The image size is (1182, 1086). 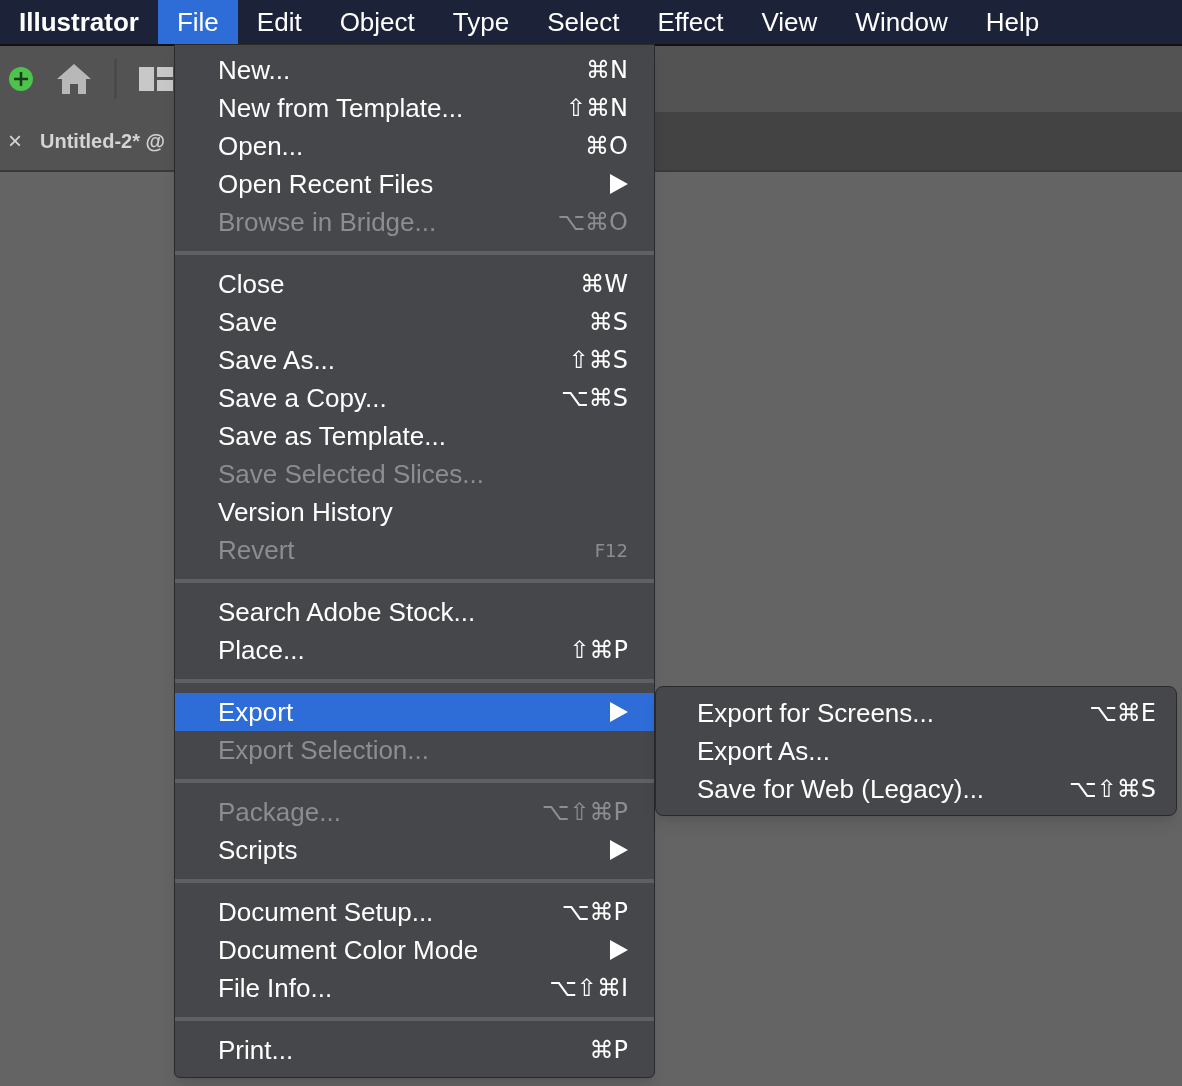 I want to click on shortcut-label: ⌥⌘O, so click(x=592, y=222).